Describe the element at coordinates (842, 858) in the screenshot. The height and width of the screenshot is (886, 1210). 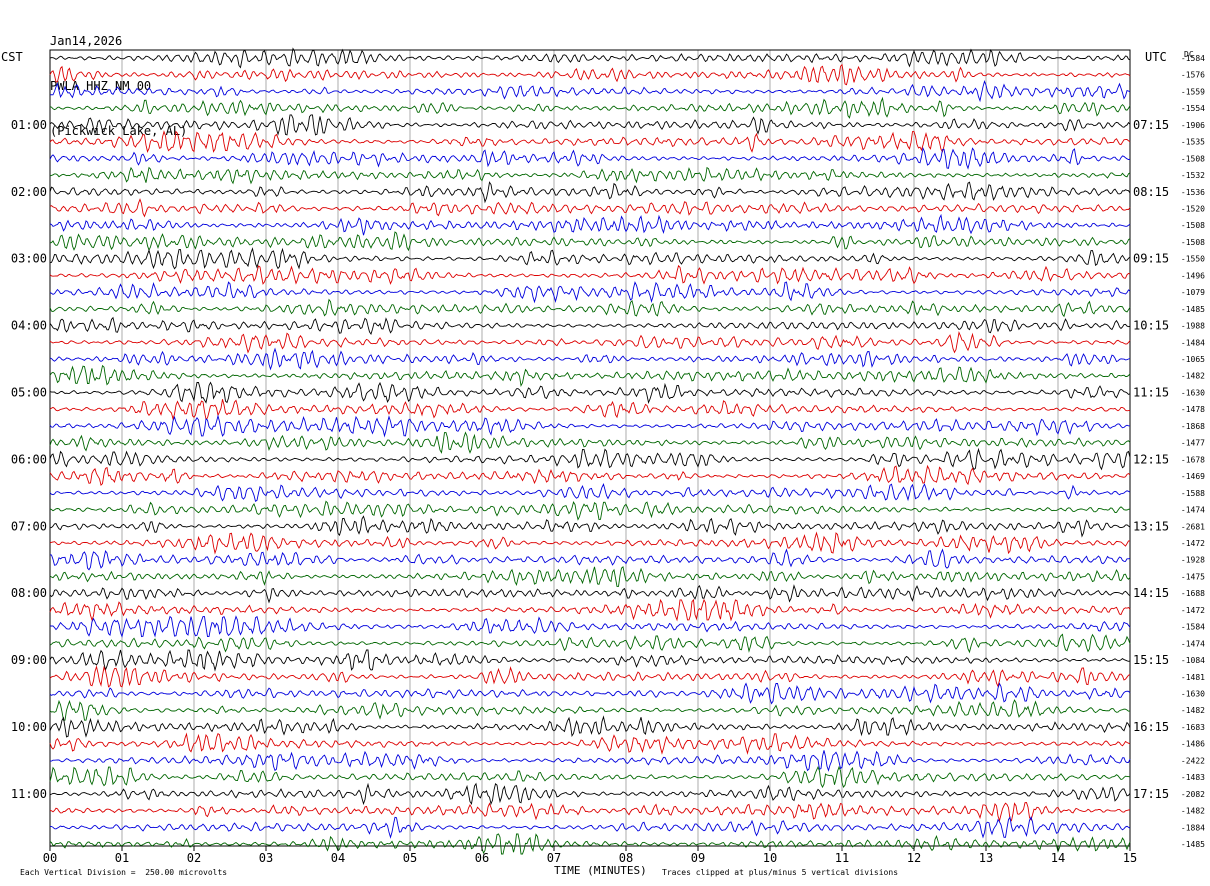
I see `x-tick-label: 11` at that location.